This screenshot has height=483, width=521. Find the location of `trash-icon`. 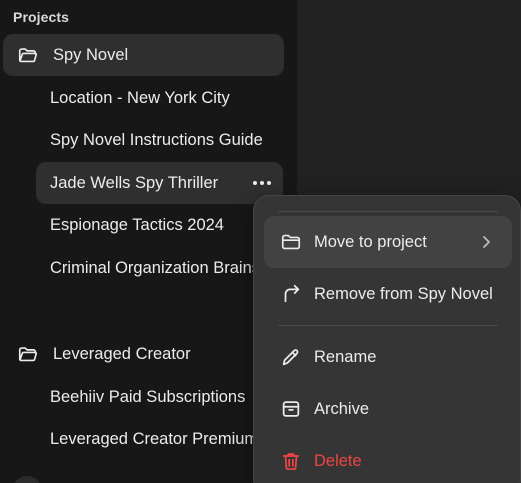

trash-icon is located at coordinates (291, 461).